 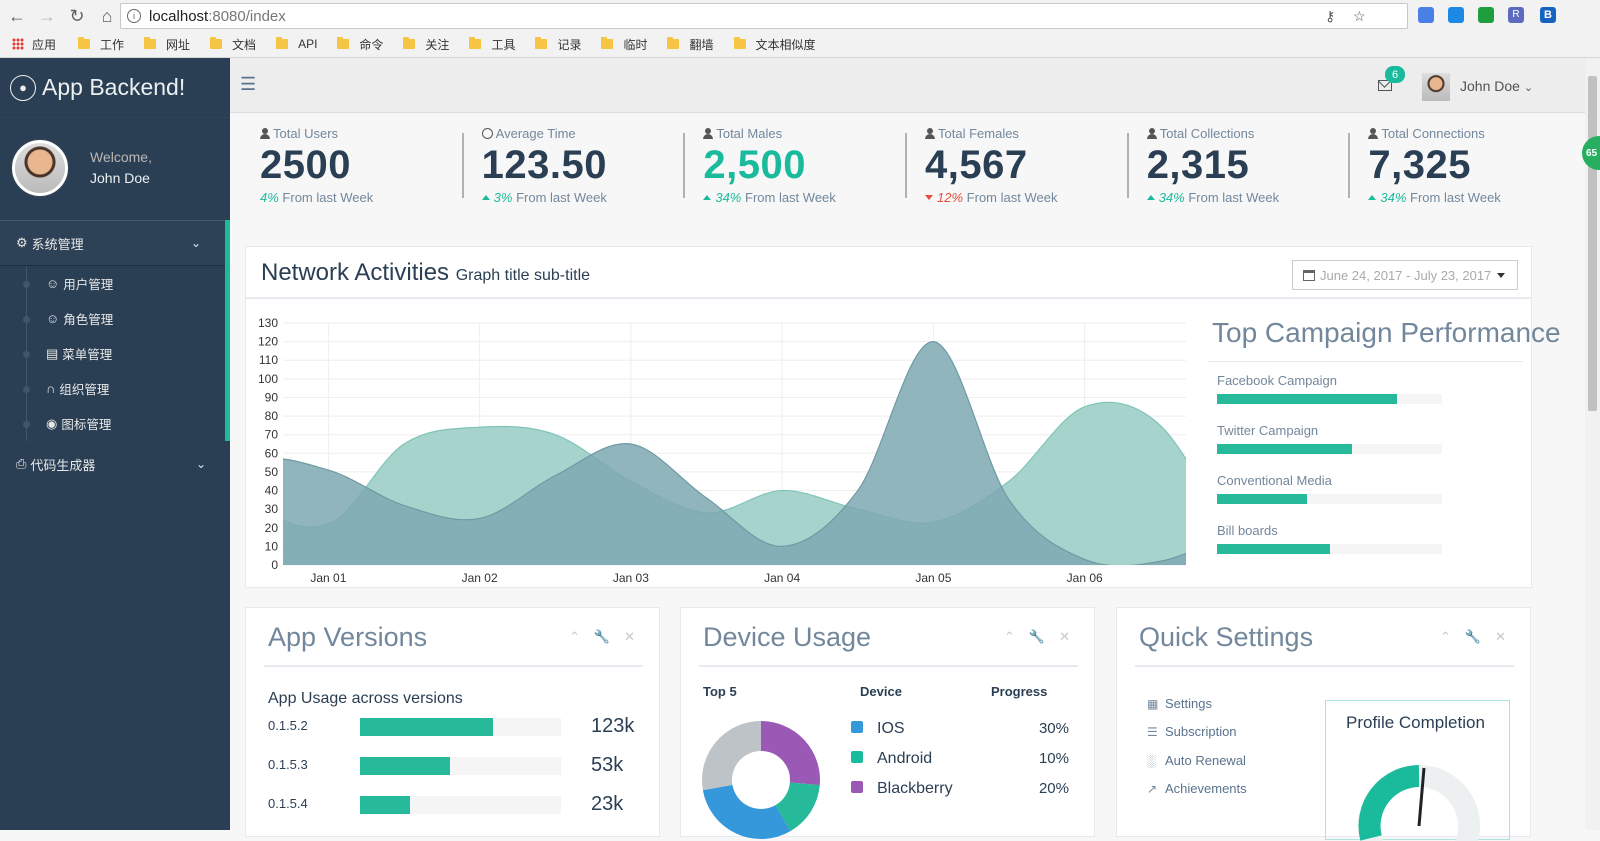 What do you see at coordinates (1405, 275) in the screenshot?
I see `date-range-picker: June 24, 2017 - July 23, 2017` at bounding box center [1405, 275].